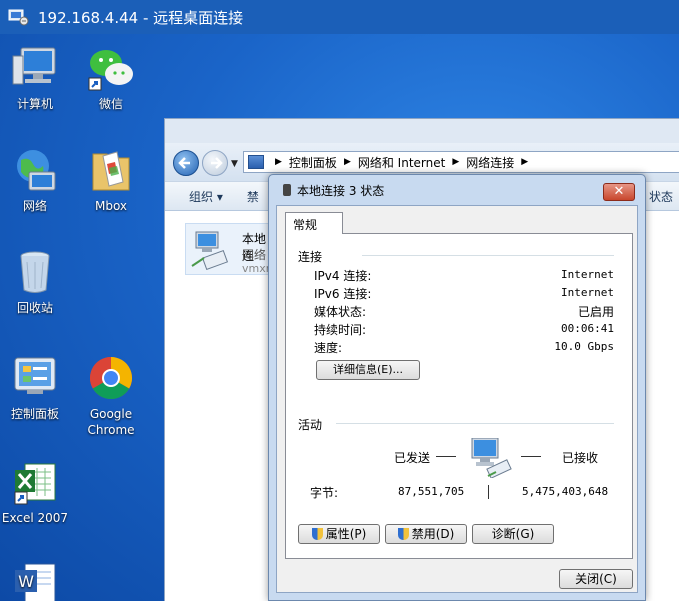 Image resolution: width=679 pixels, height=601 pixels. I want to click on breadcrumb-item: 网络连接, so click(490, 162).